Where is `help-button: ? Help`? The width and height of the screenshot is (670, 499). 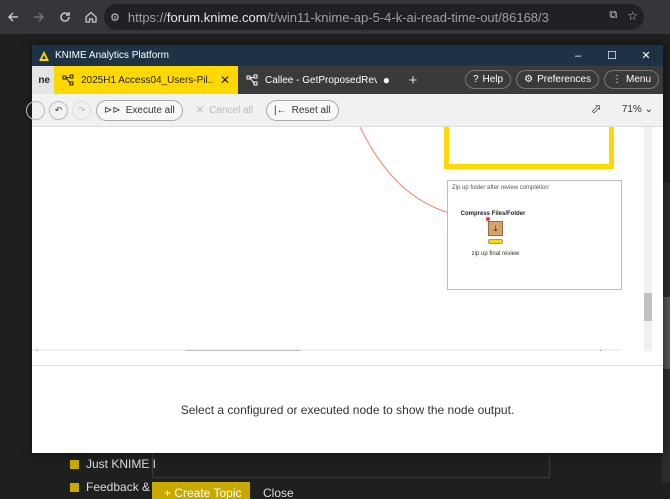
help-button: ? Help is located at coordinates (488, 79).